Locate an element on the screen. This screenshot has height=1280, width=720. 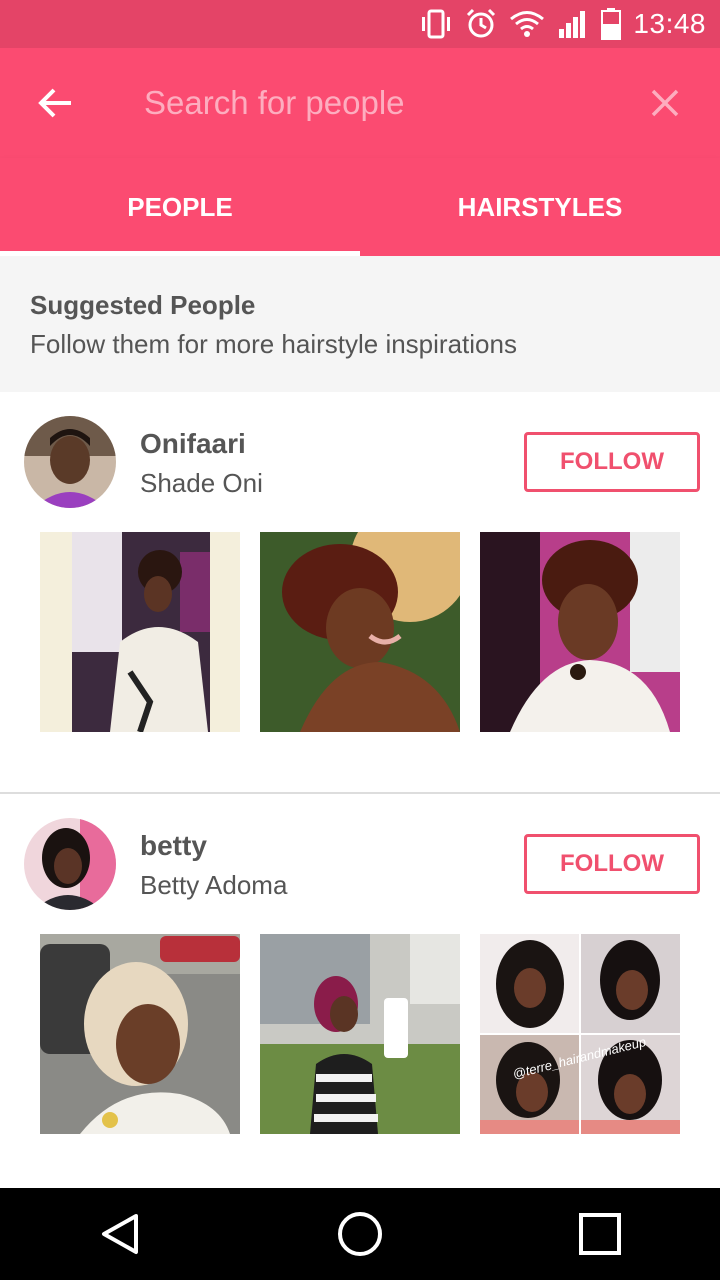
alarm-icon is located at coordinates (481, 24).